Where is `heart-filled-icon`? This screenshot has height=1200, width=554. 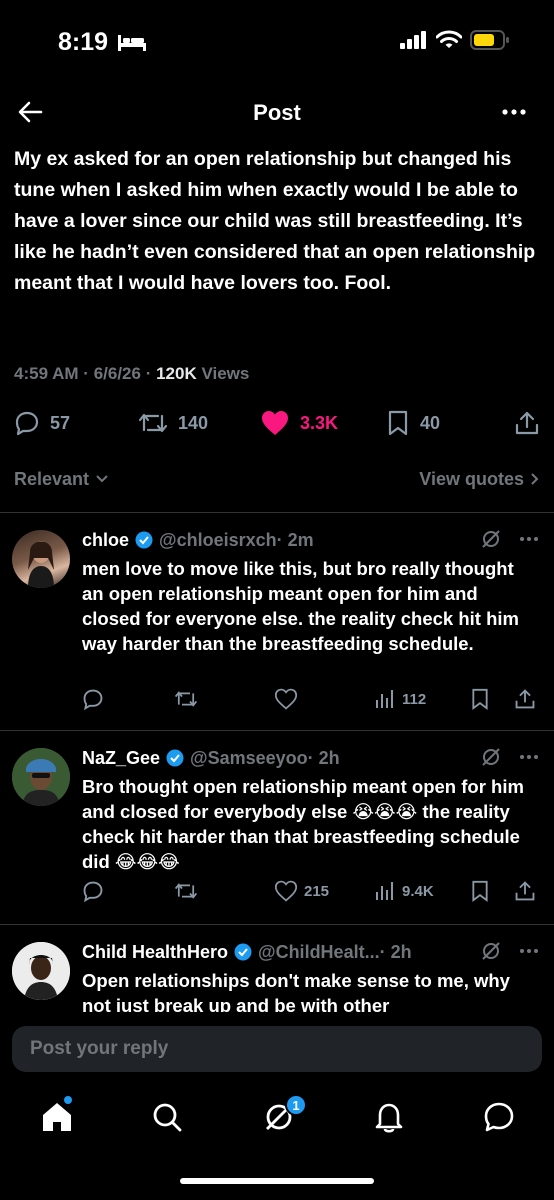 heart-filled-icon is located at coordinates (275, 423).